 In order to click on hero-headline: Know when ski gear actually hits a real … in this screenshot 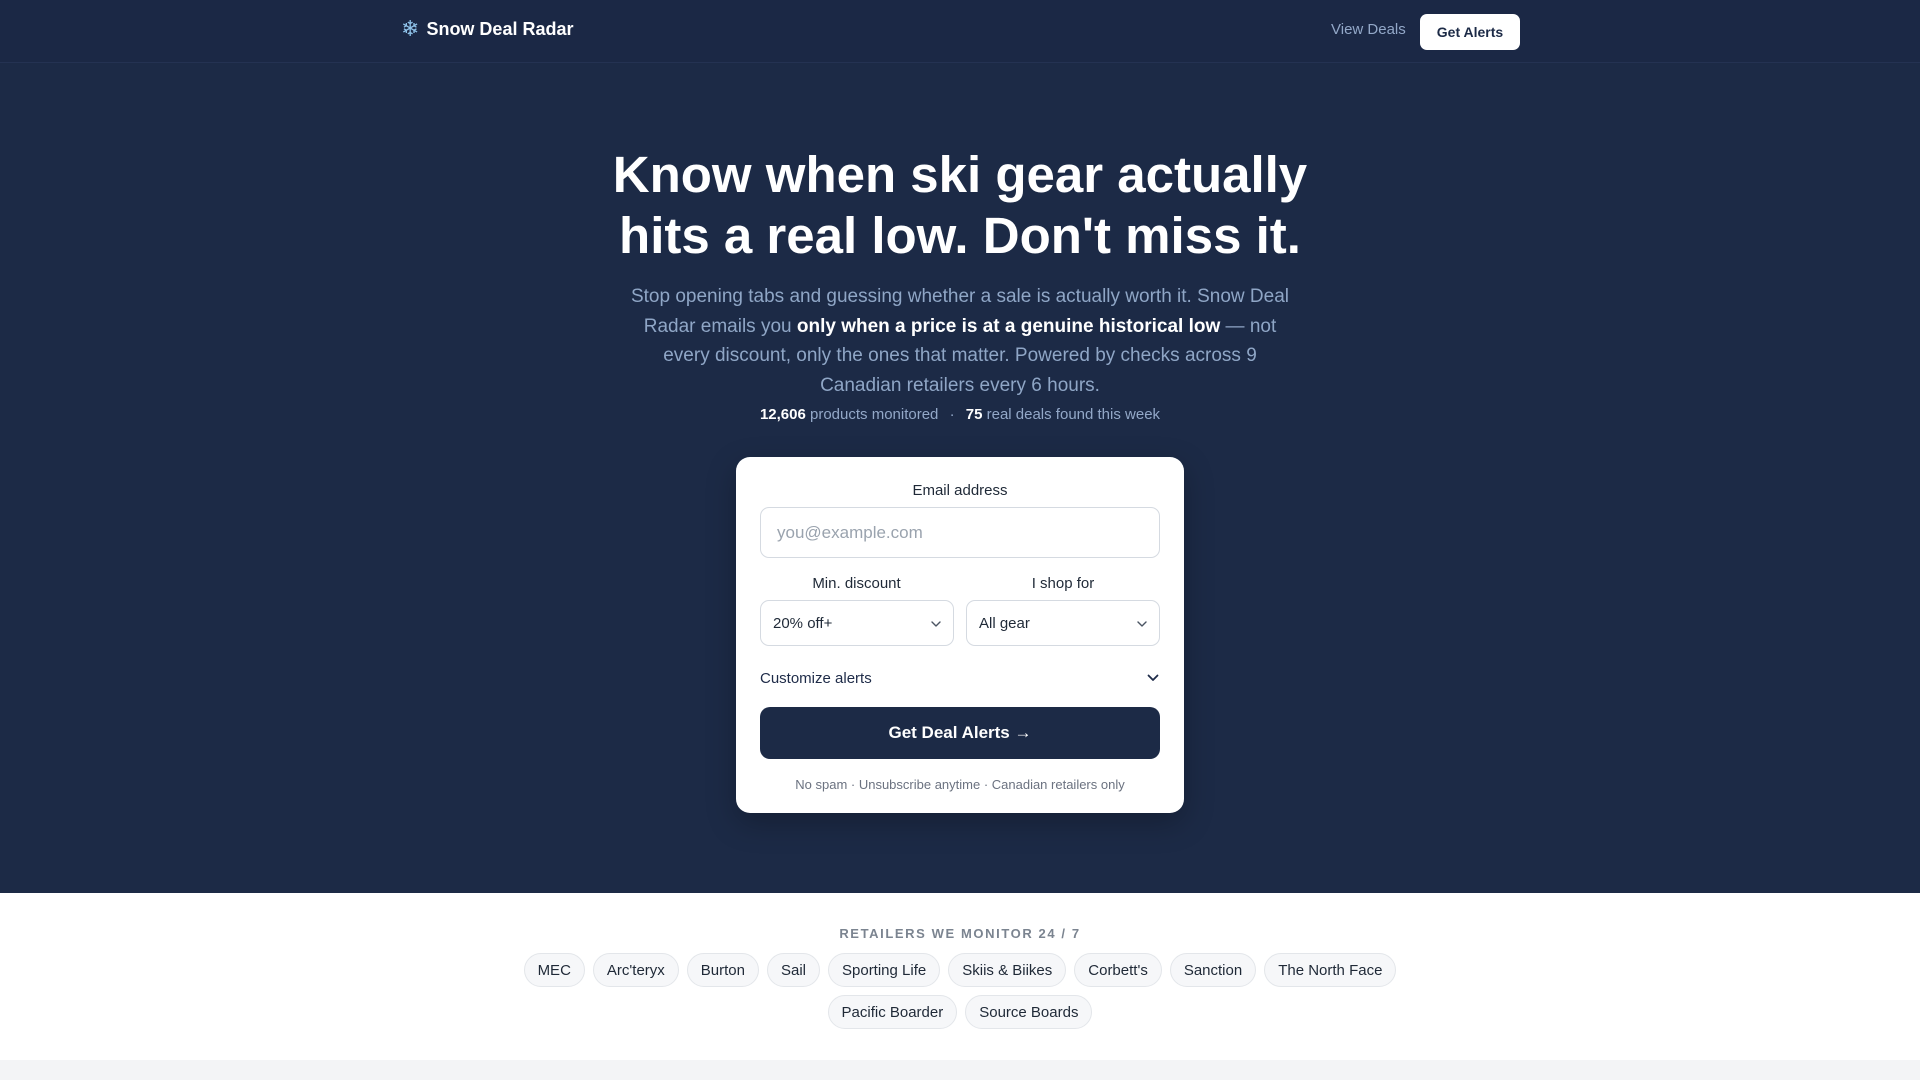, I will do `click(960, 205)`.